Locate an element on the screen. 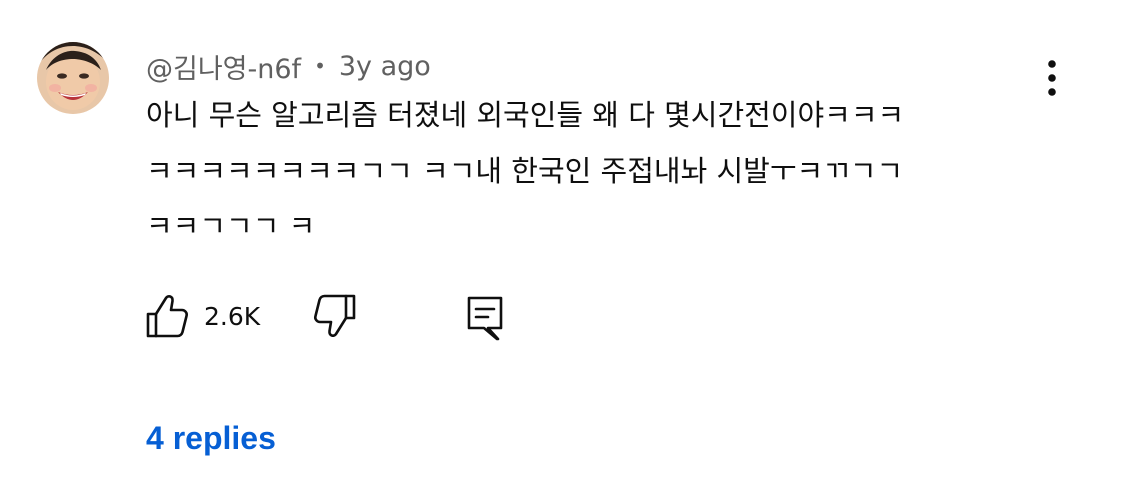  thumb-down-icon is located at coordinates (334, 315).